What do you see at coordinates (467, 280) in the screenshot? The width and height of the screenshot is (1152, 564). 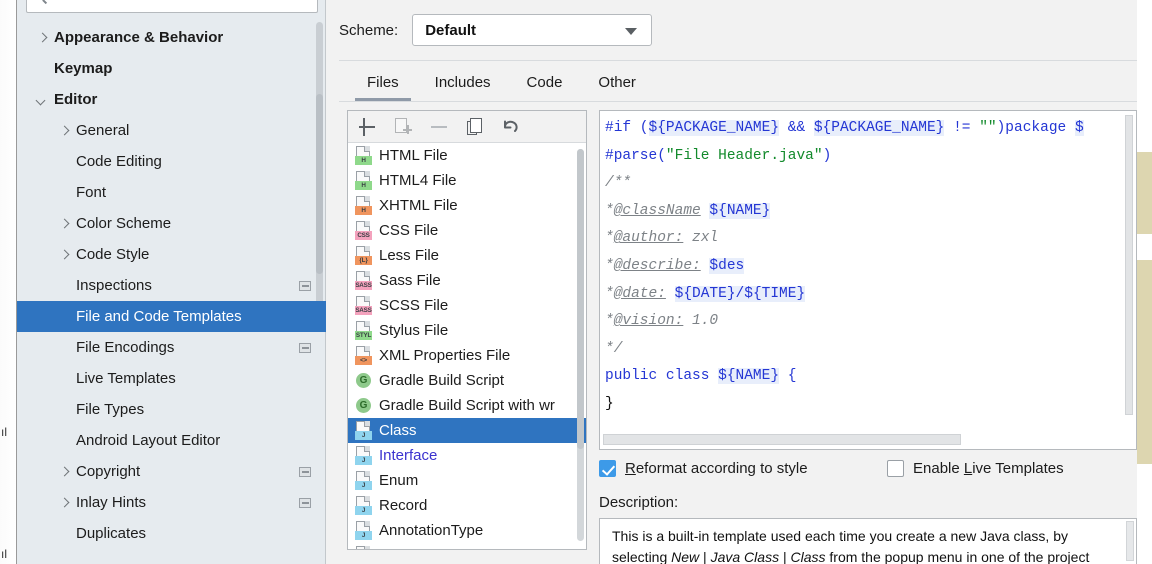 I see `list-item: SASS Sass File` at bounding box center [467, 280].